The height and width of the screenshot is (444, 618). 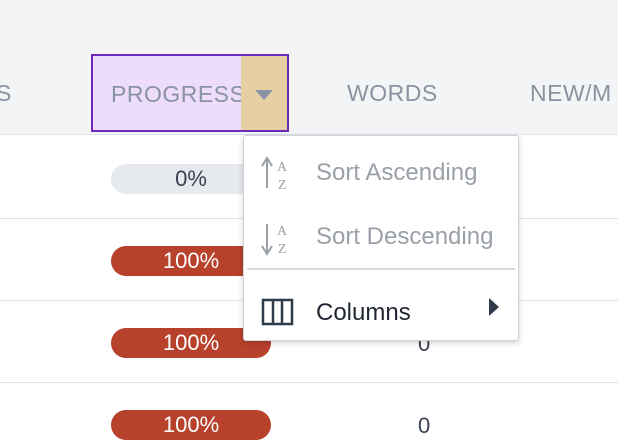 I want to click on words-cell: 0, so click(x=424, y=425).